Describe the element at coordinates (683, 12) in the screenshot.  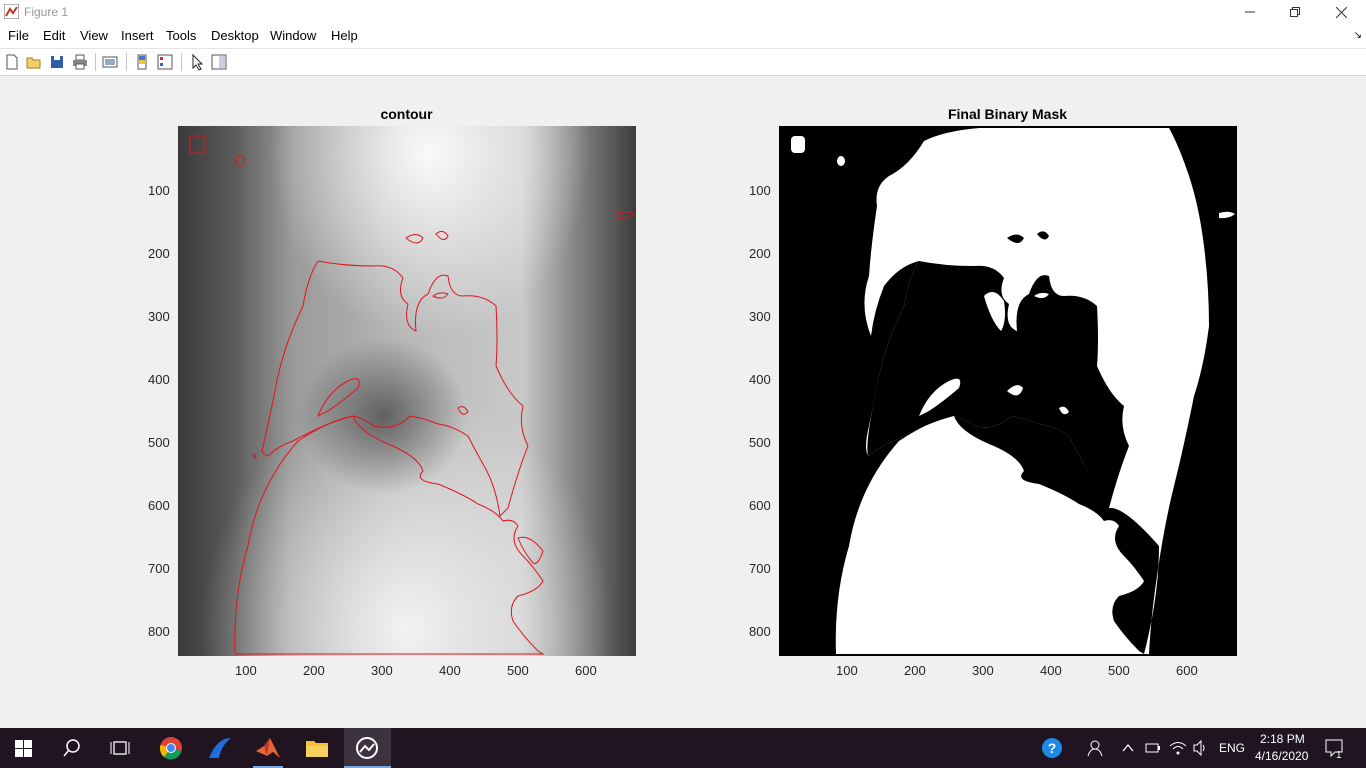
I see `window-titlebar: Figure 1` at that location.